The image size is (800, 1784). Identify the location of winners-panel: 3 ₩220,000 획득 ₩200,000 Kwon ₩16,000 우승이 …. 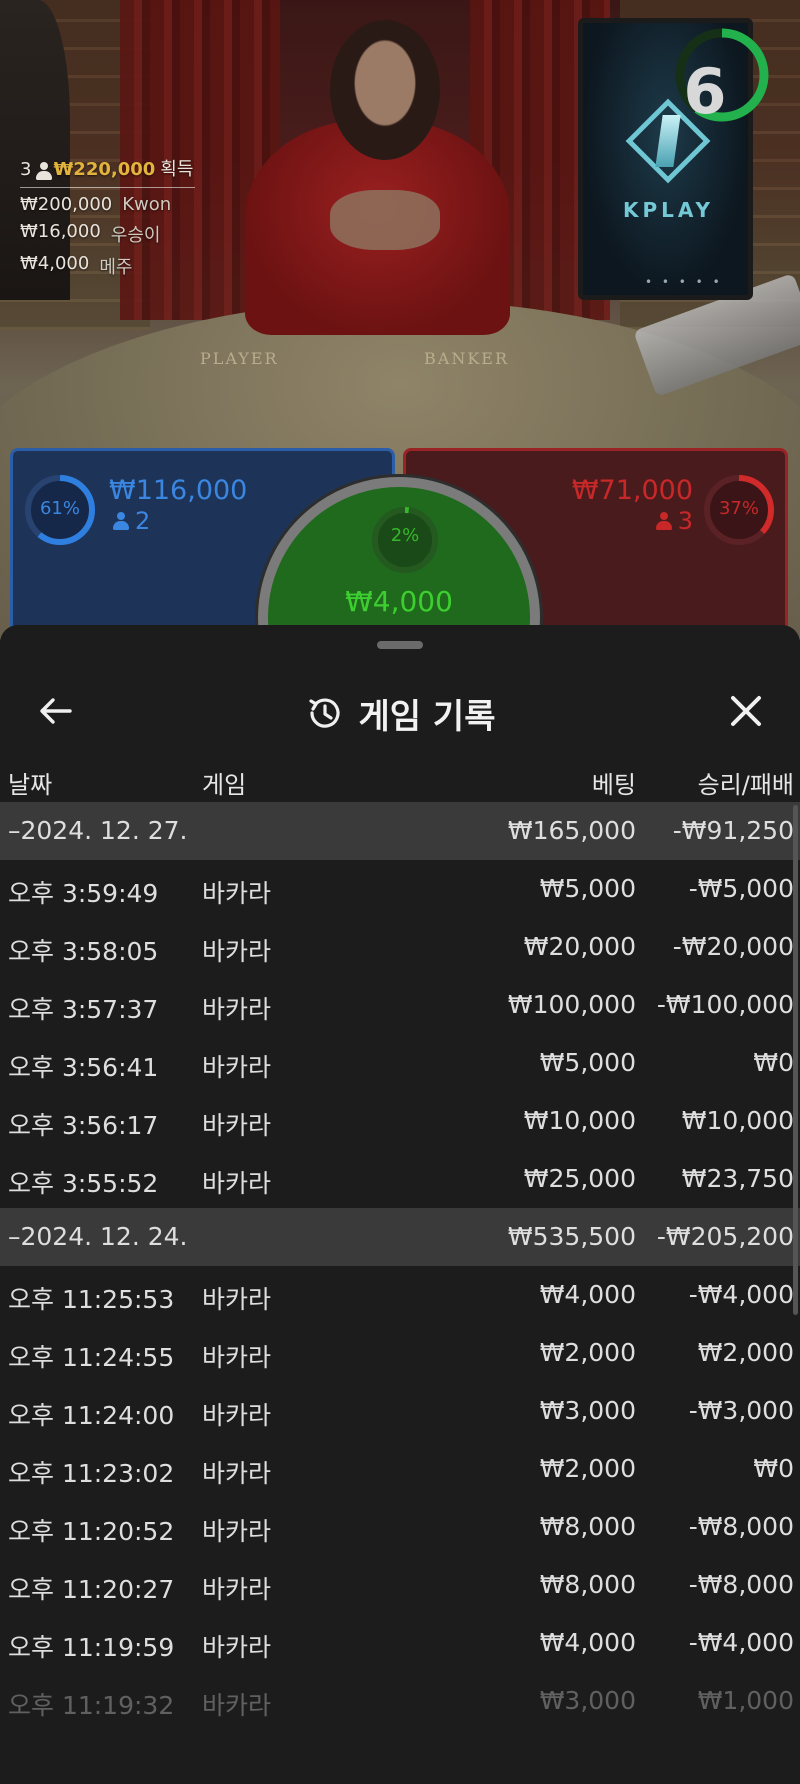
(107, 217).